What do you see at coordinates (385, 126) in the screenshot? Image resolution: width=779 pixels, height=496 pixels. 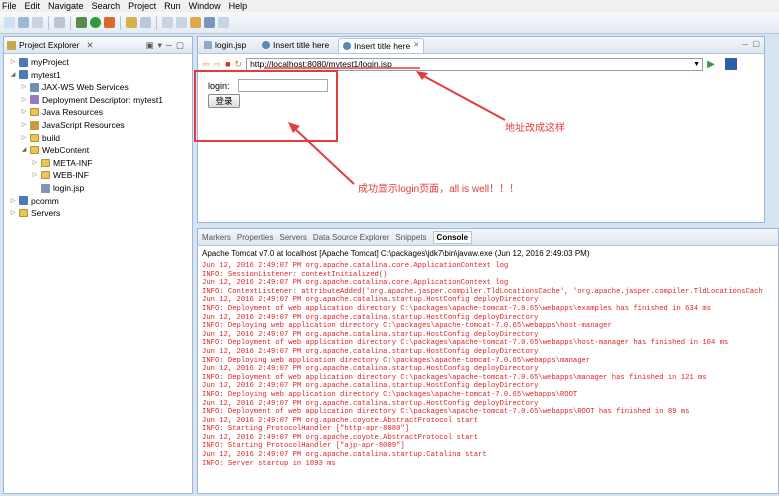 I see `annotation-arrows` at bounding box center [385, 126].